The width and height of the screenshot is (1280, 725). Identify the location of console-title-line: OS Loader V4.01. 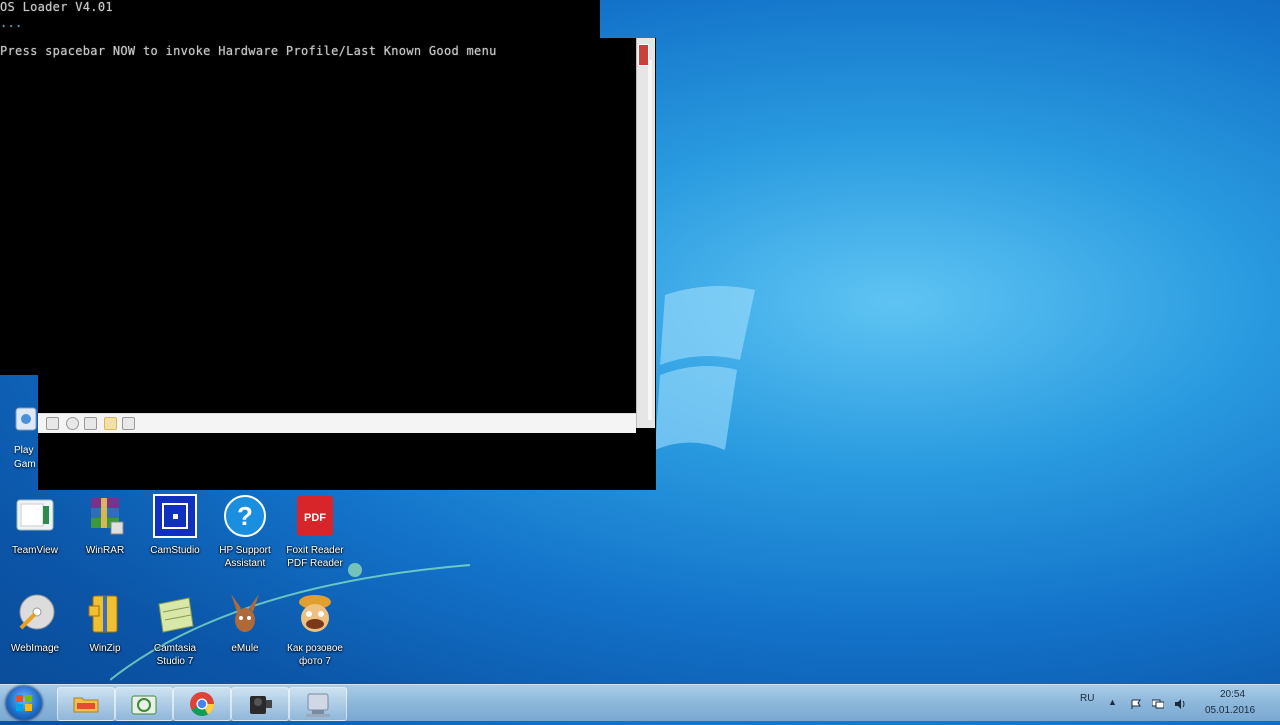
(56, 7).